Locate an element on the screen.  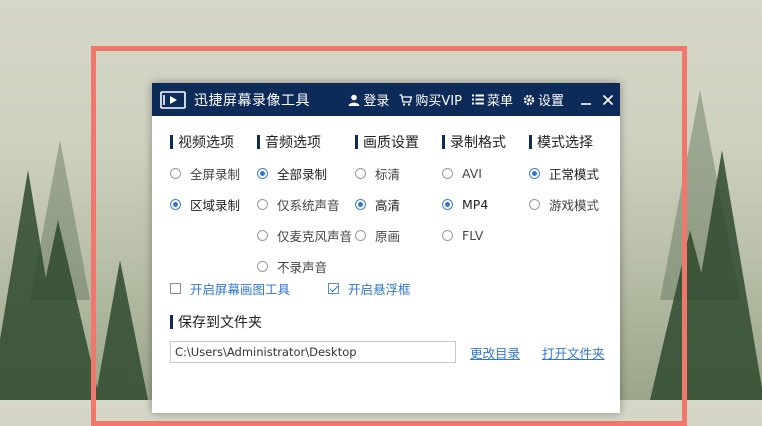
radio-game-mode: 游戏模式 is located at coordinates (574, 204).